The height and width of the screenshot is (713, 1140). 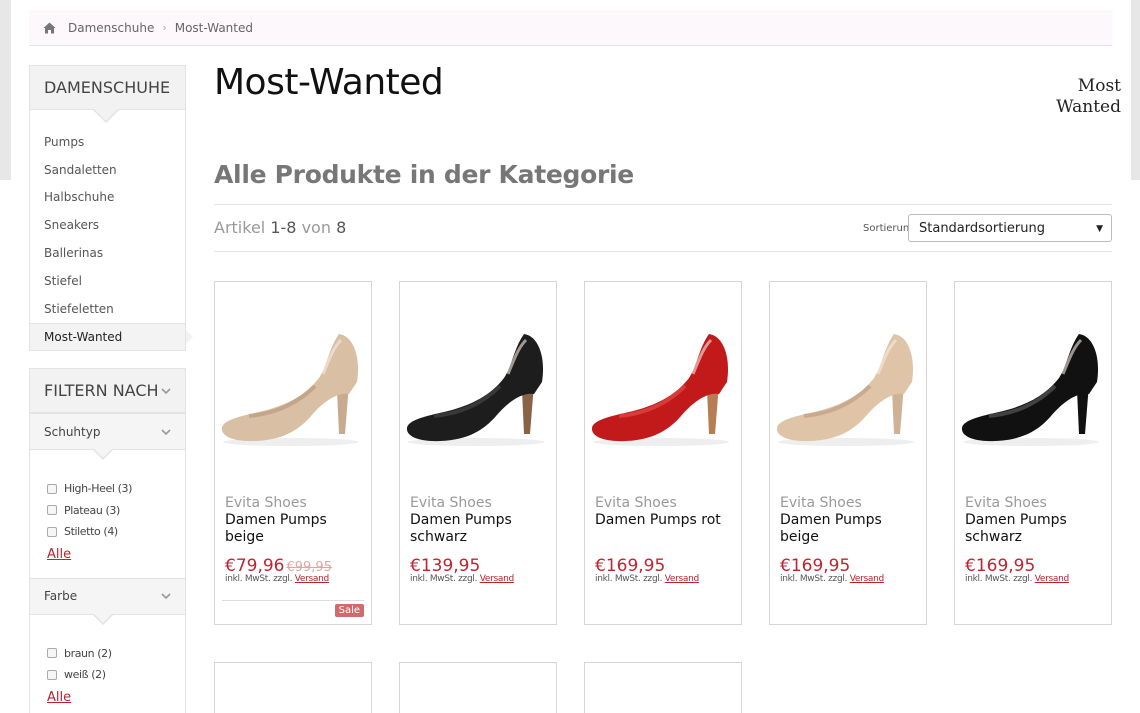 I want to click on brand-logo: Most Wanted, so click(x=1076, y=97).